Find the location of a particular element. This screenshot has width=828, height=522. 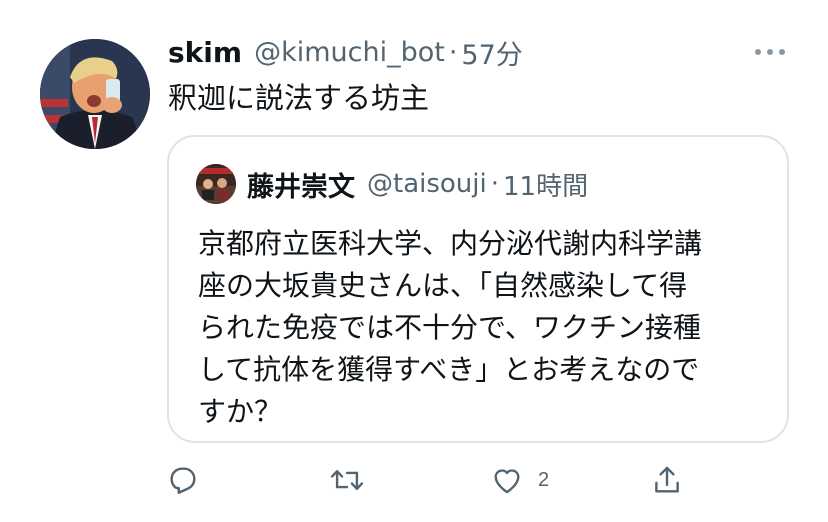

avatar is located at coordinates (95, 94).